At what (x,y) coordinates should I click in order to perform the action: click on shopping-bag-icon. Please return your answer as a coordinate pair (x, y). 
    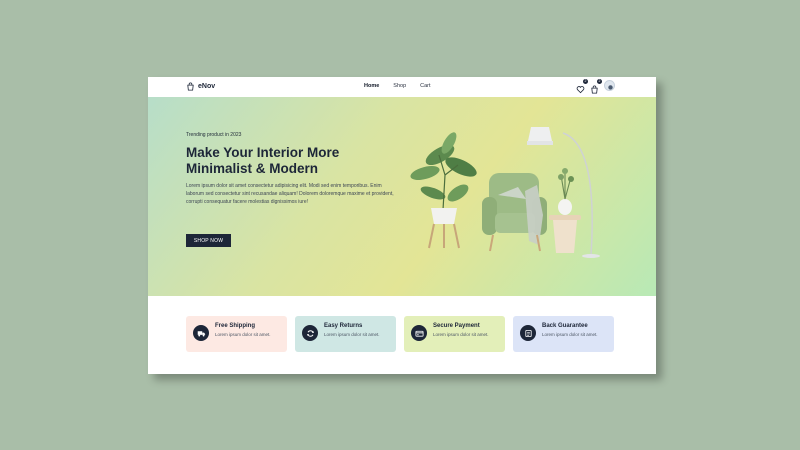
    Looking at the image, I should click on (190, 86).